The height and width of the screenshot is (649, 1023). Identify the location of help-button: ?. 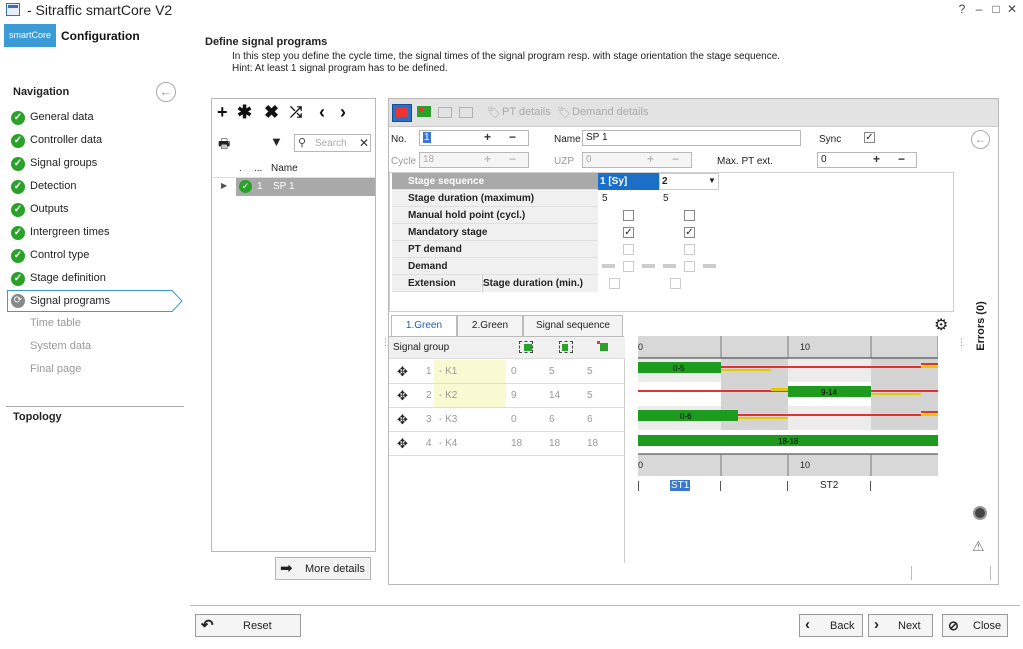
(962, 9).